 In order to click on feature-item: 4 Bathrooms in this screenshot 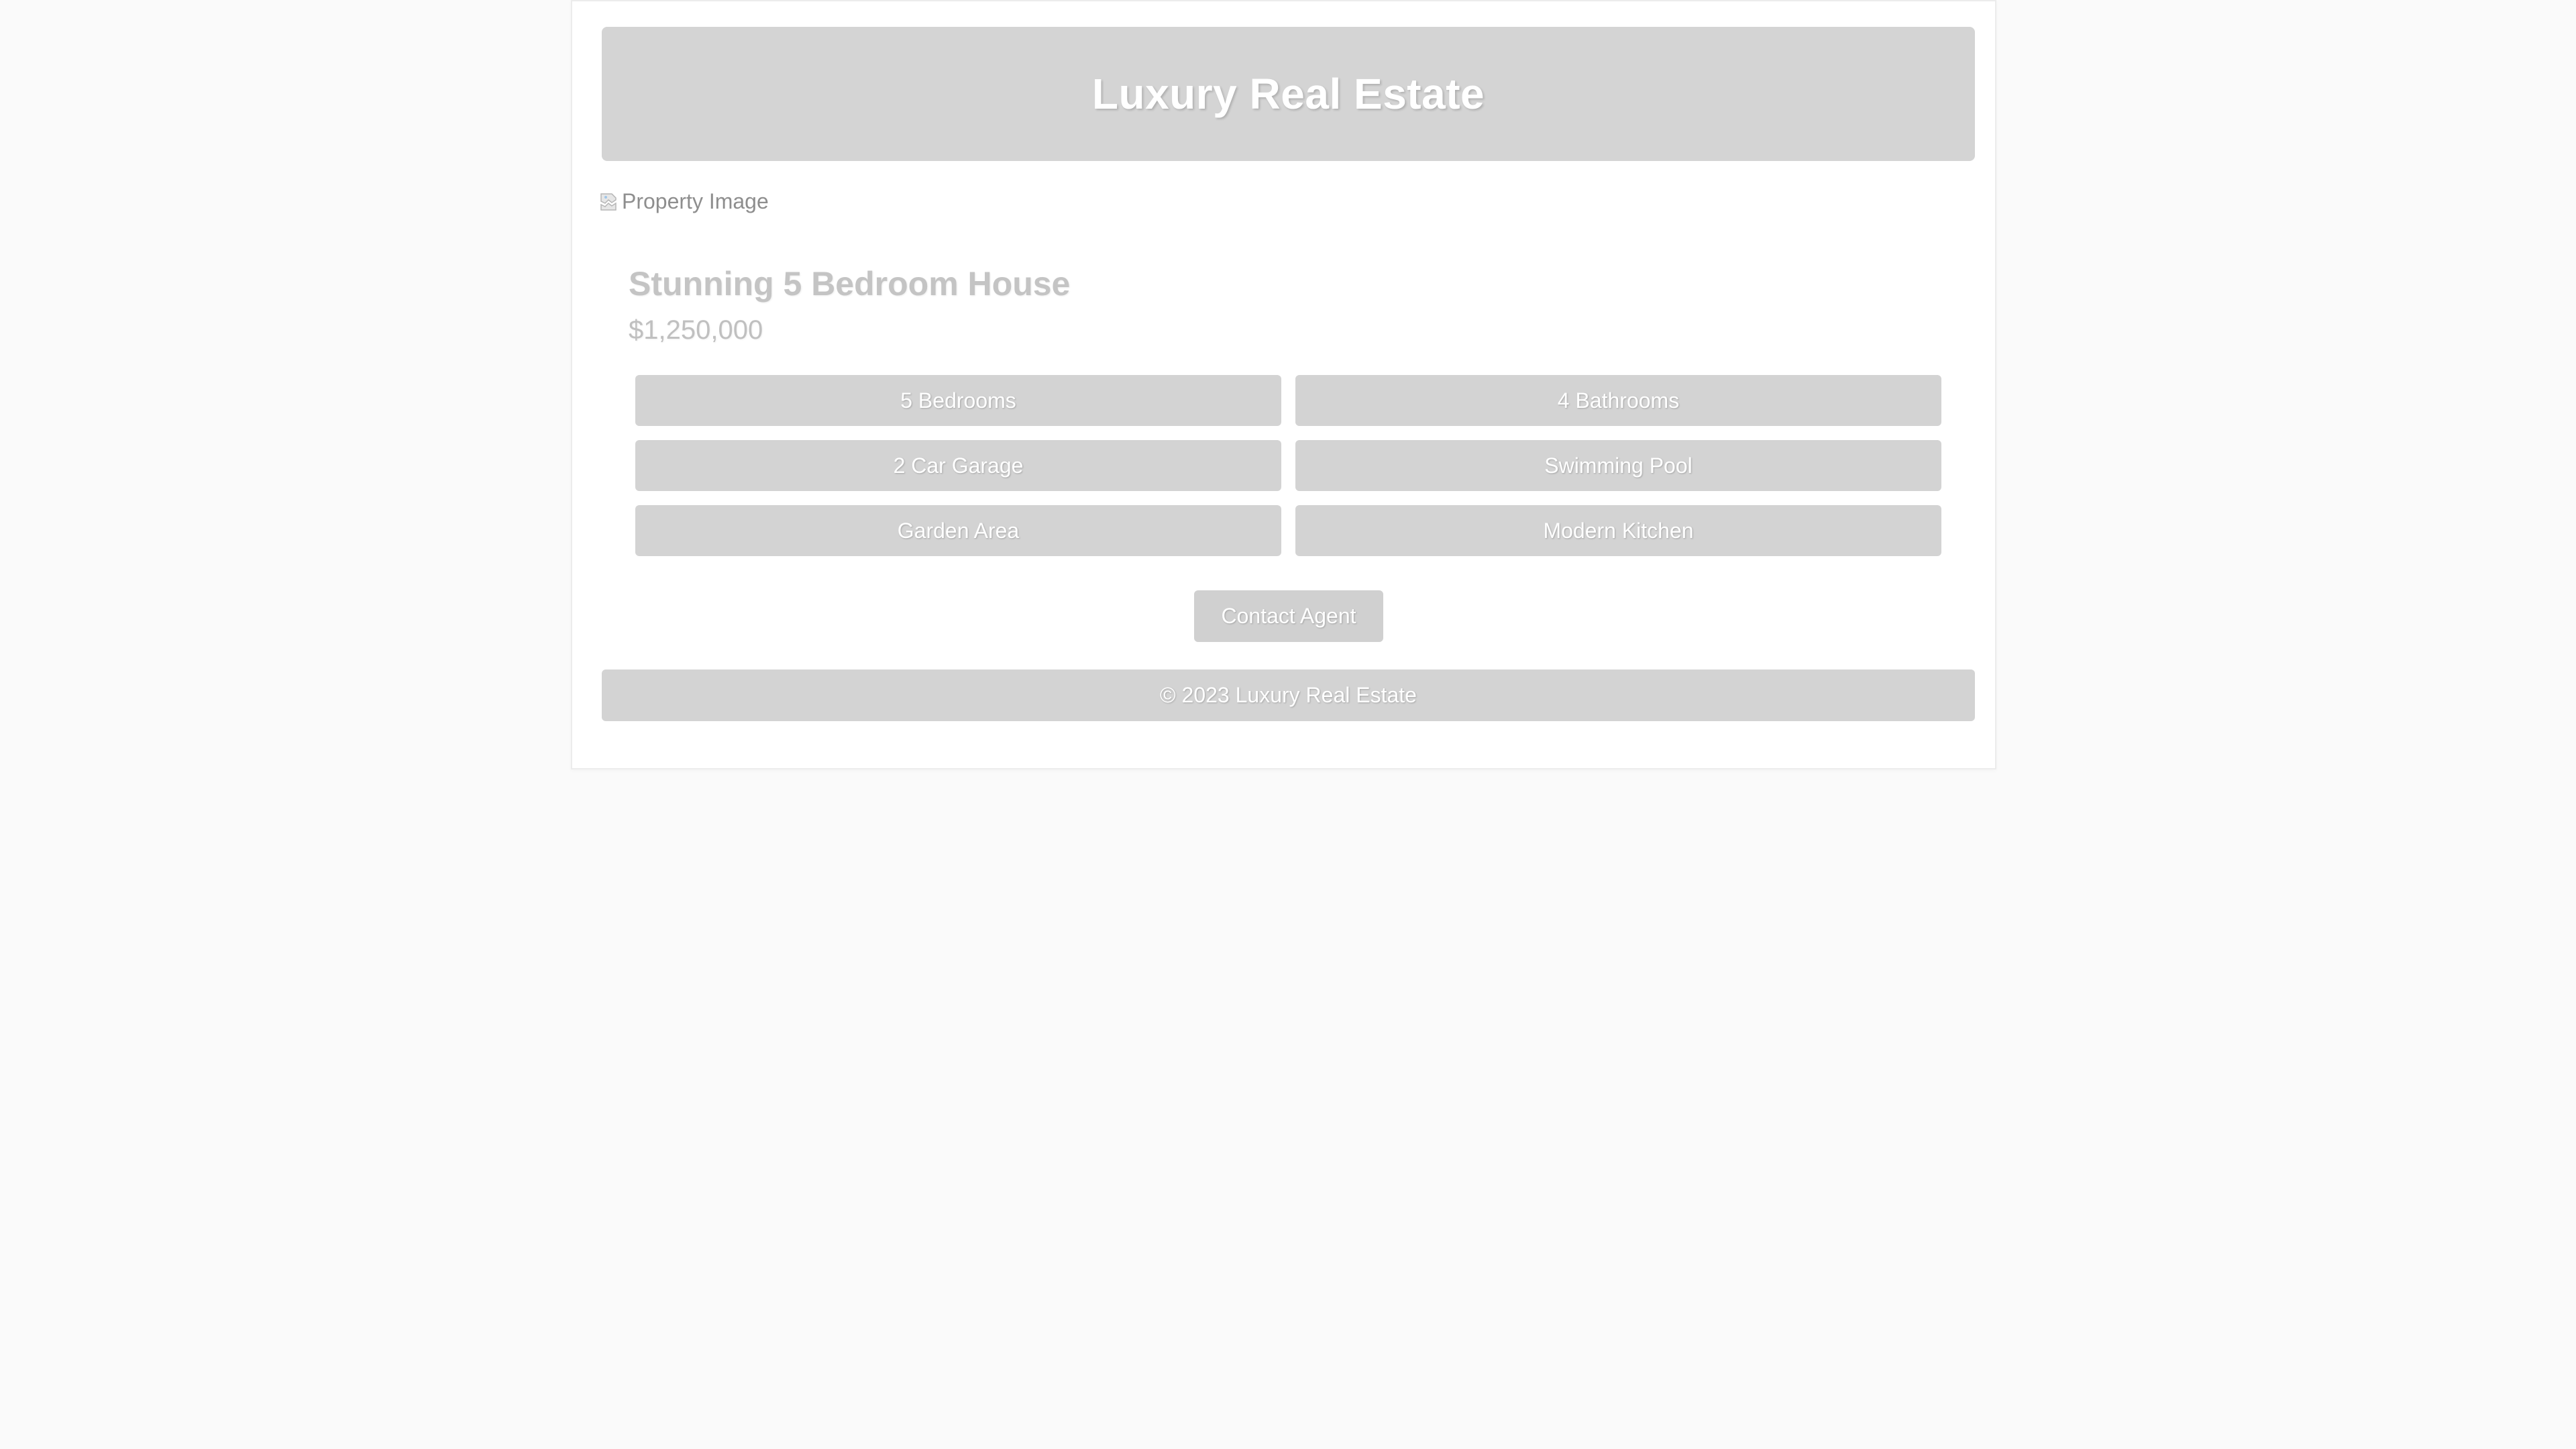, I will do `click(1618, 400)`.